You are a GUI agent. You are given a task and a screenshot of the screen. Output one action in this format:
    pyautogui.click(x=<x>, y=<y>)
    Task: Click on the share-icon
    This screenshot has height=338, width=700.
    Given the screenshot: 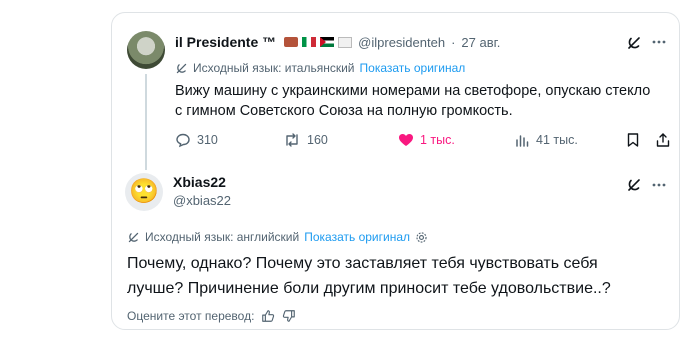 What is the action you would take?
    pyautogui.click(x=663, y=140)
    